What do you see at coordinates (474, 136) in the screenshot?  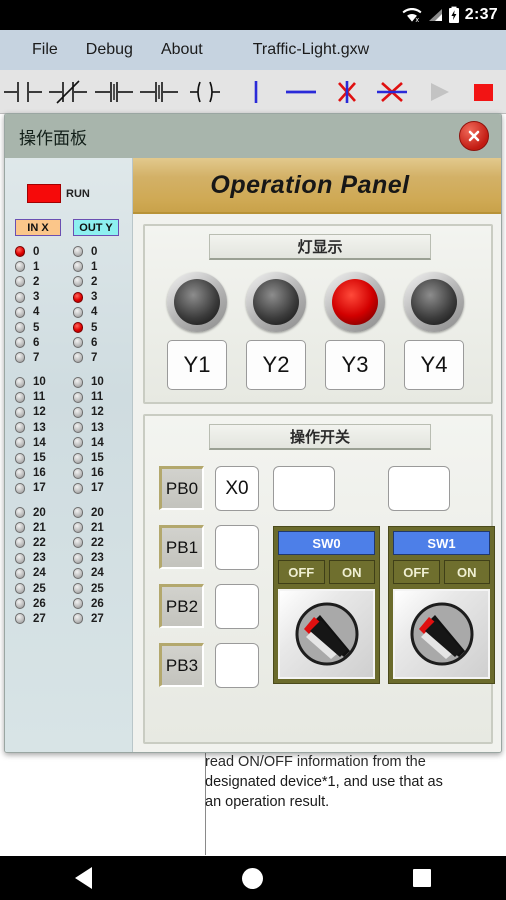 I see `close-icon` at bounding box center [474, 136].